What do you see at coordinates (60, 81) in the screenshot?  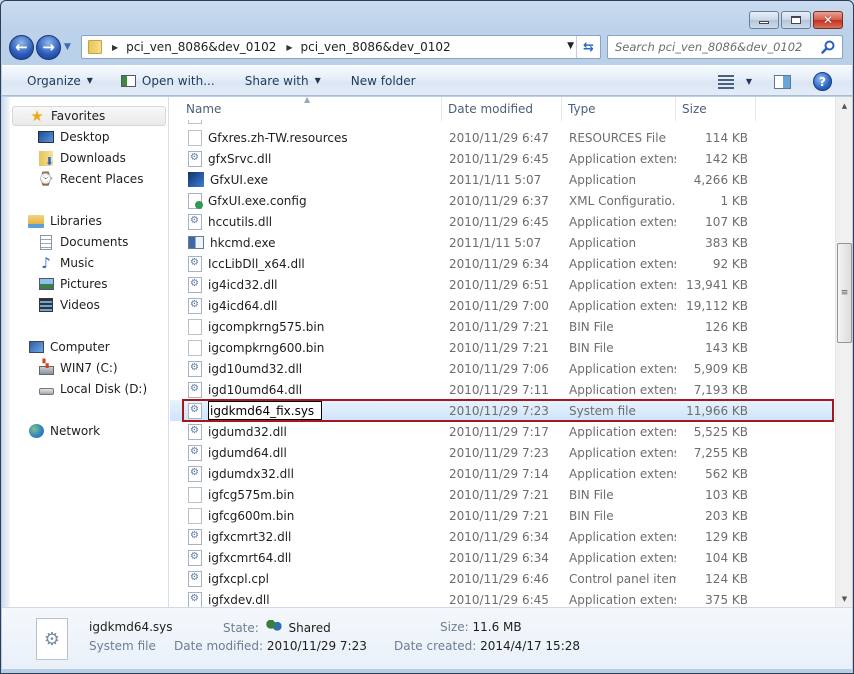 I see `organize-button: Organize ▼` at bounding box center [60, 81].